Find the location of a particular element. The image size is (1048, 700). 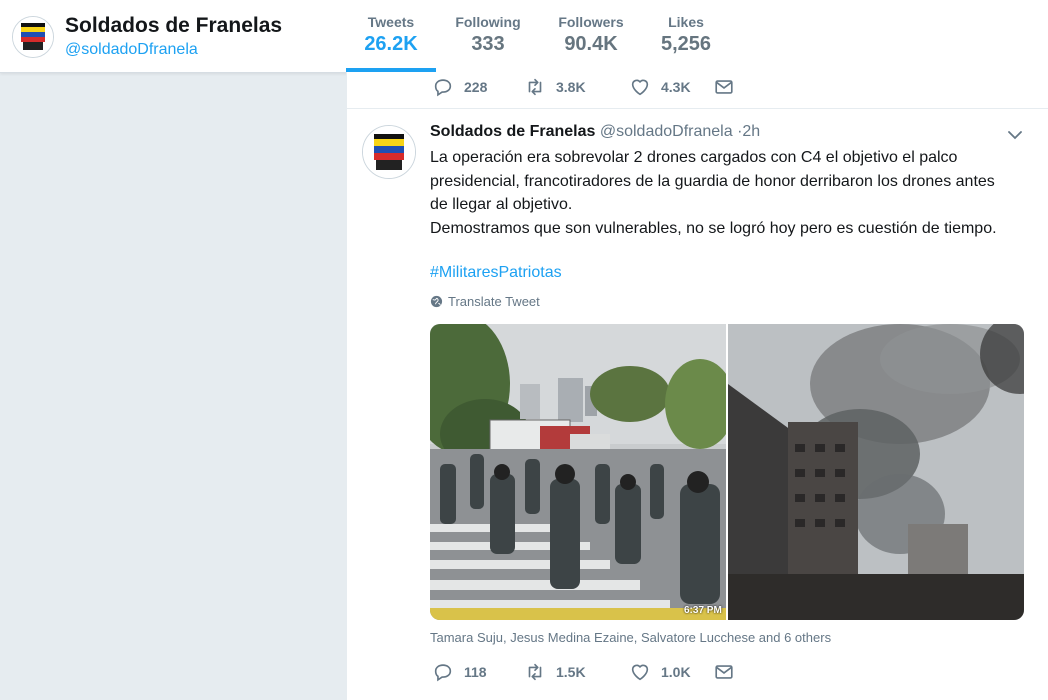

stat-value: 26.2K is located at coordinates (391, 44).